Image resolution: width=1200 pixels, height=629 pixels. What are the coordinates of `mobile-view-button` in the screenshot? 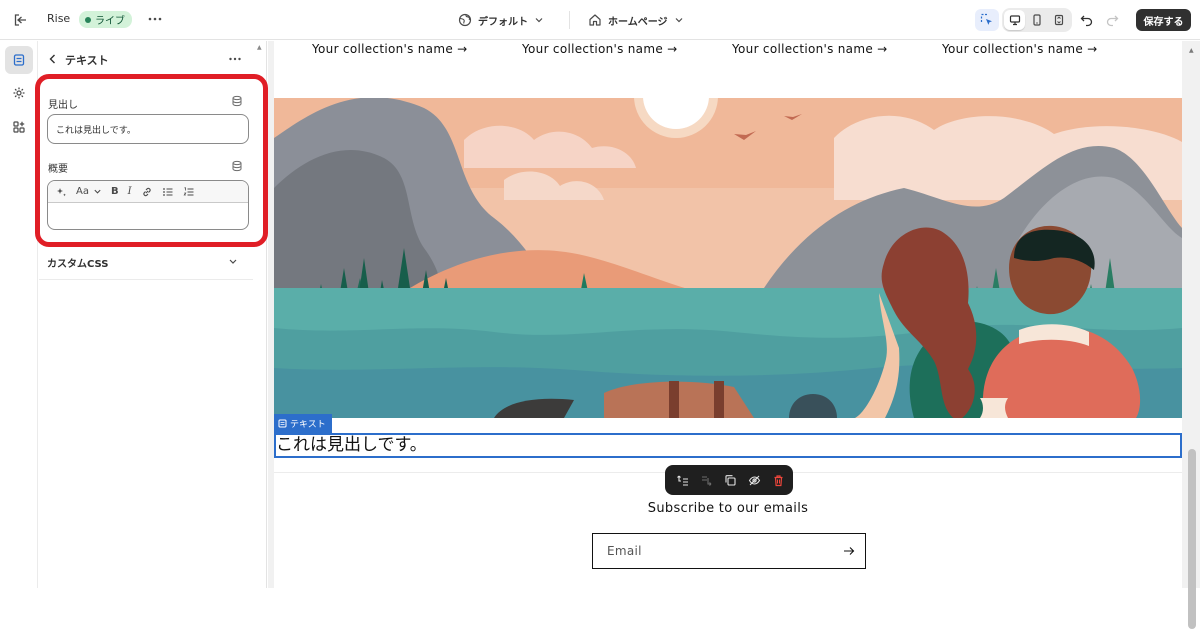 It's located at (1036, 20).